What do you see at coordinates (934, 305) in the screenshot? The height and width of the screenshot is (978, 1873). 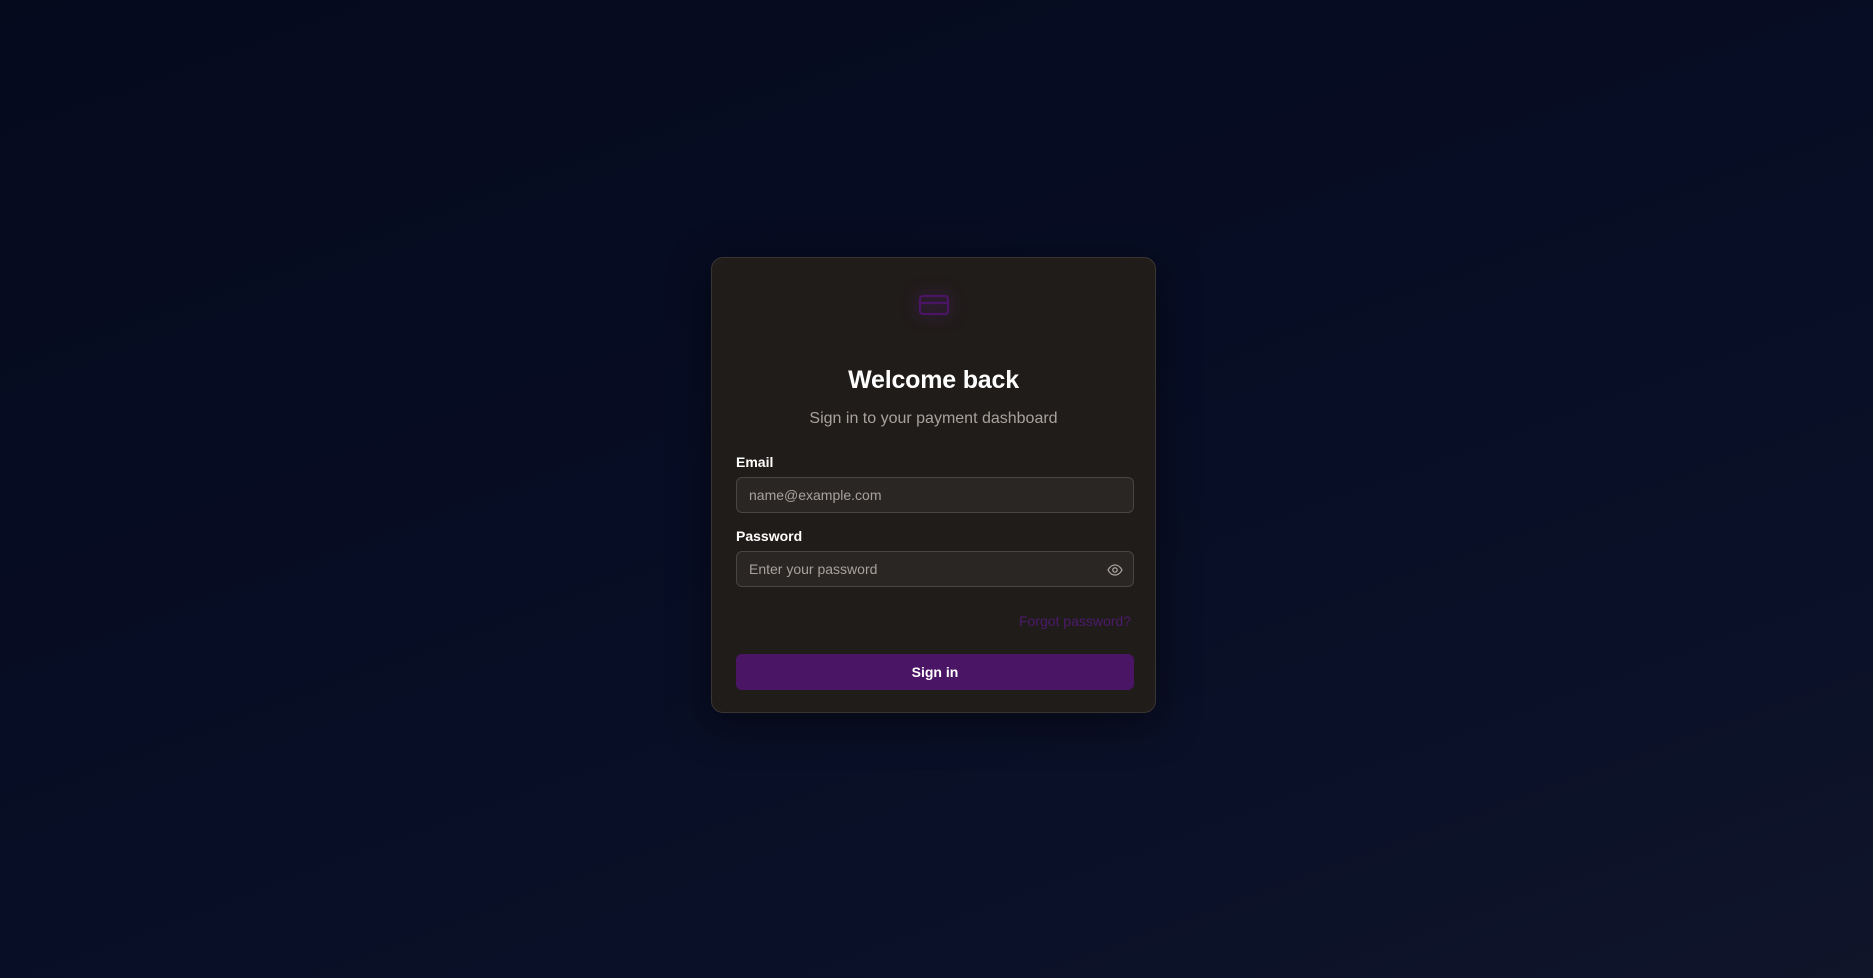 I see `credit-card-icon` at bounding box center [934, 305].